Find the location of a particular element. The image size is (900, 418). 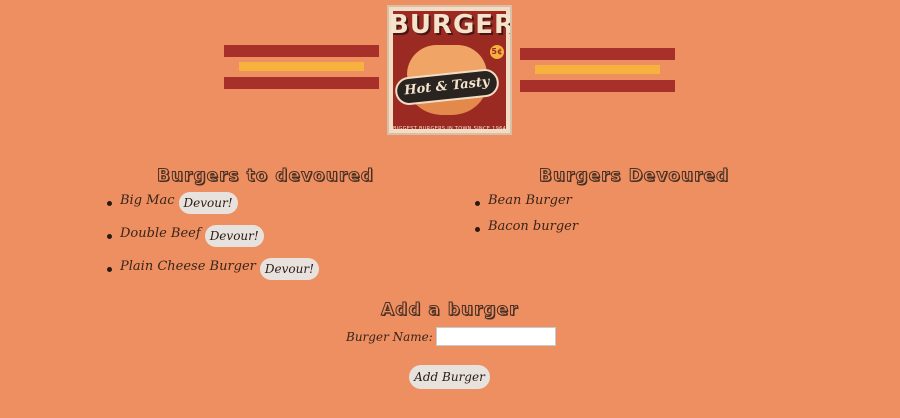

header-stripes-left is located at coordinates (301, 68).